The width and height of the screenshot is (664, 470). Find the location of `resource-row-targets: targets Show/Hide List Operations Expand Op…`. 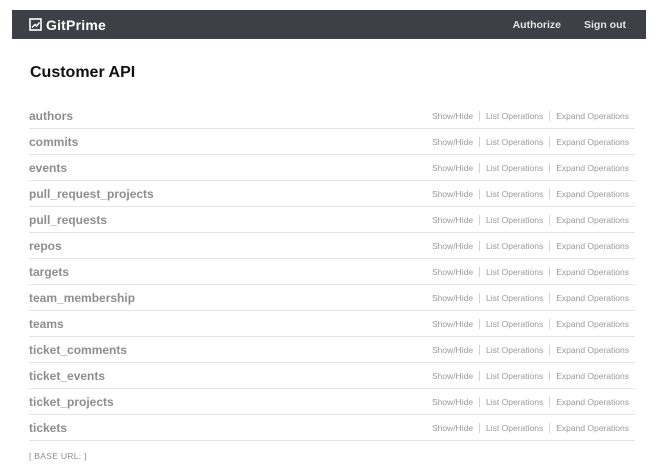

resource-row-targets: targets Show/Hide List Operations Expand Op… is located at coordinates (332, 272).